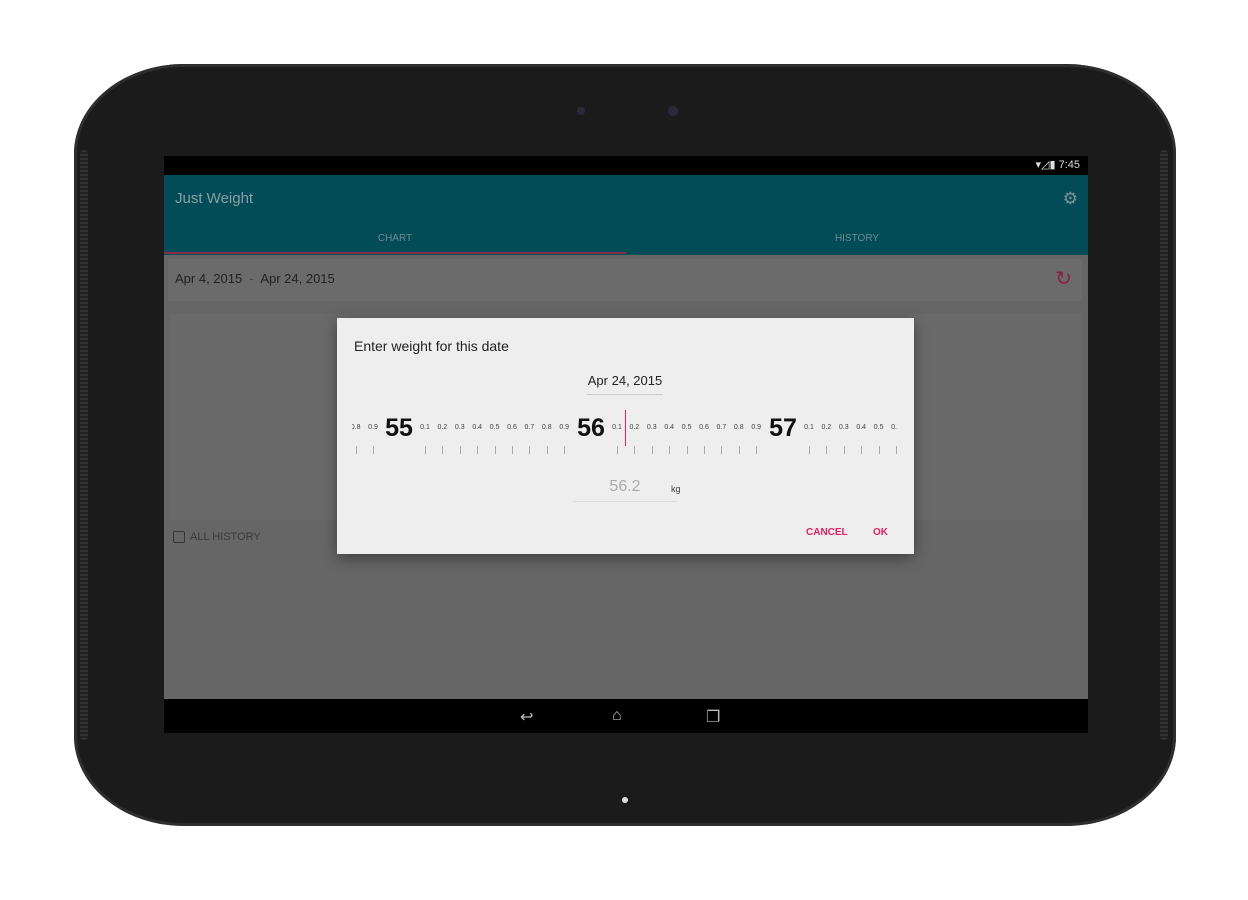 This screenshot has width=1248, height=900. What do you see at coordinates (297, 278) in the screenshot?
I see `end-date: Apr 24, 2015` at bounding box center [297, 278].